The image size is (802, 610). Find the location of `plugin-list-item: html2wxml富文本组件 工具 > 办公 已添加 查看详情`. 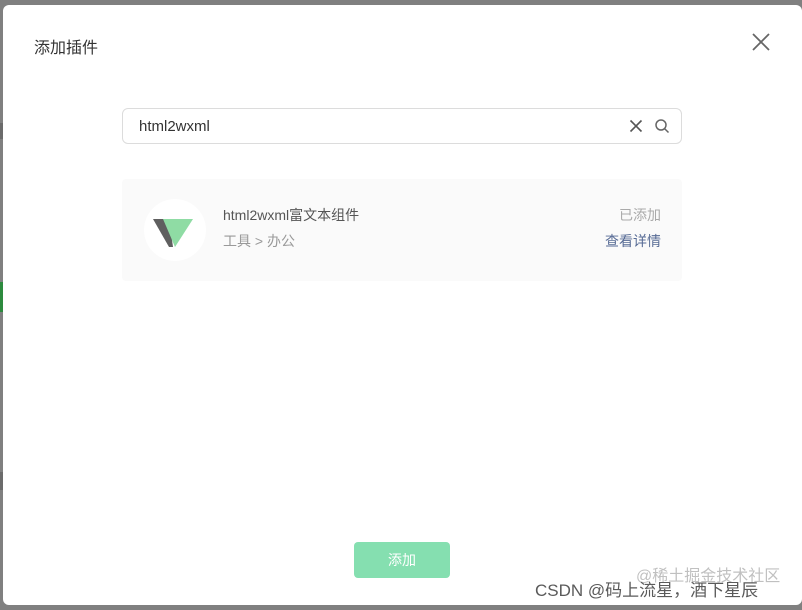

plugin-list-item: html2wxml富文本组件 工具 > 办公 已添加 查看详情 is located at coordinates (402, 230).